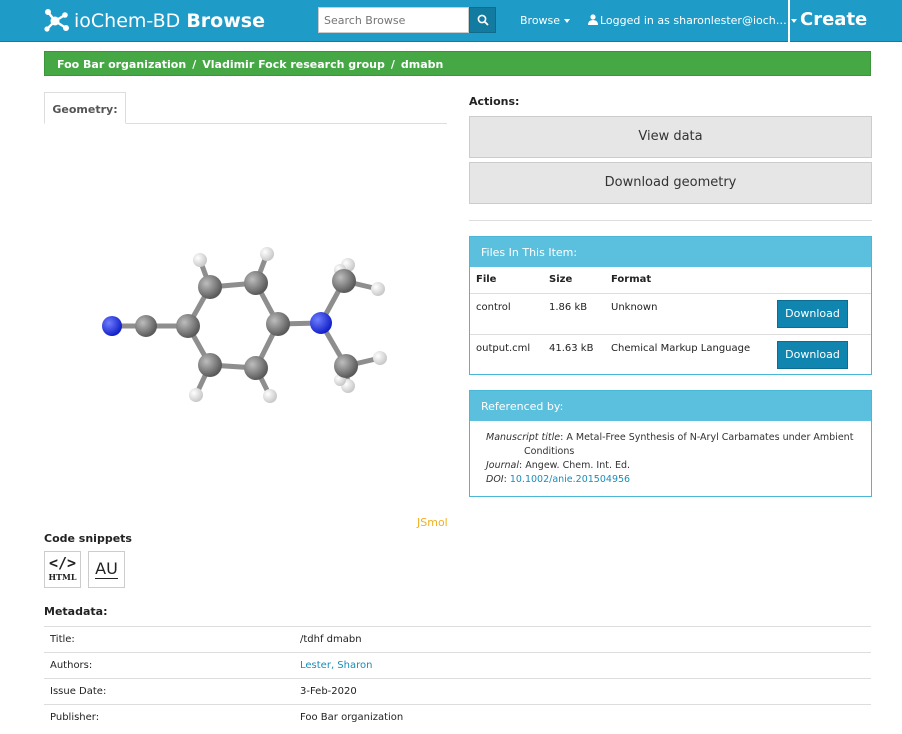 The width and height of the screenshot is (902, 734). What do you see at coordinates (169, 717) in the screenshot?
I see `metadata-key: Publisher:` at bounding box center [169, 717].